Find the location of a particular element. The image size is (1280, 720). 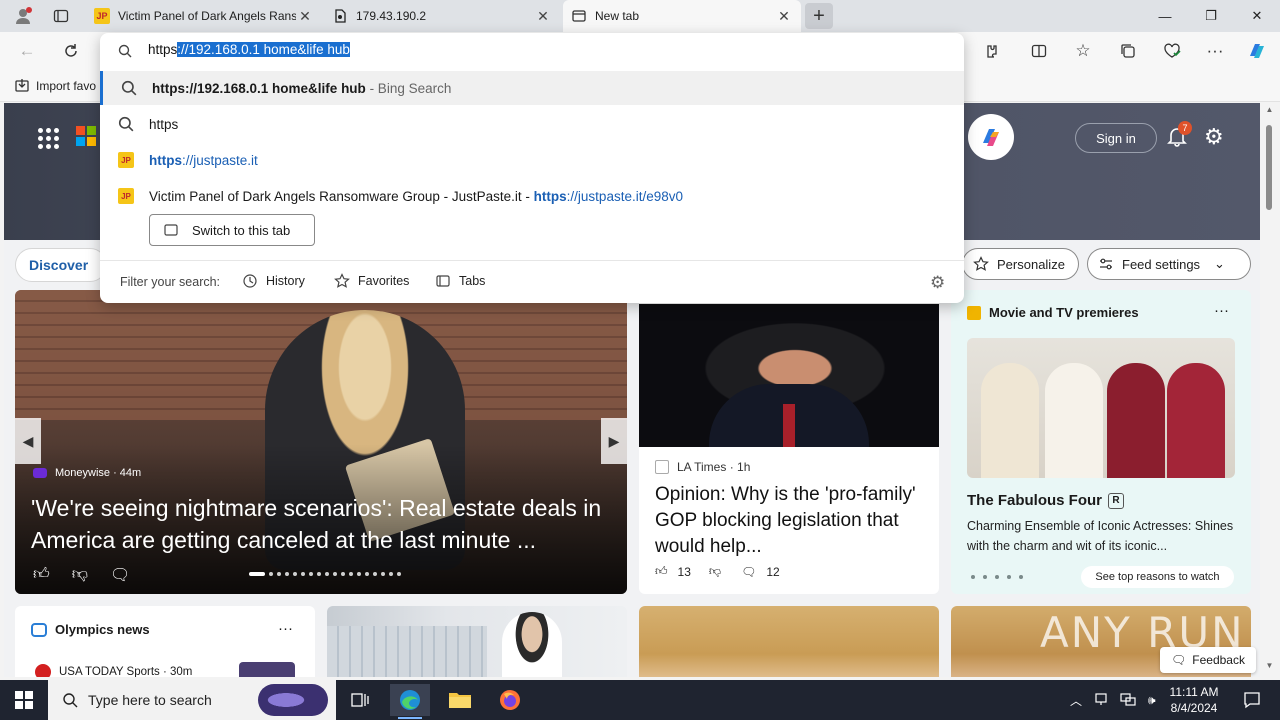

taskbar-search-box: Type here to search is located at coordinates (192, 700).